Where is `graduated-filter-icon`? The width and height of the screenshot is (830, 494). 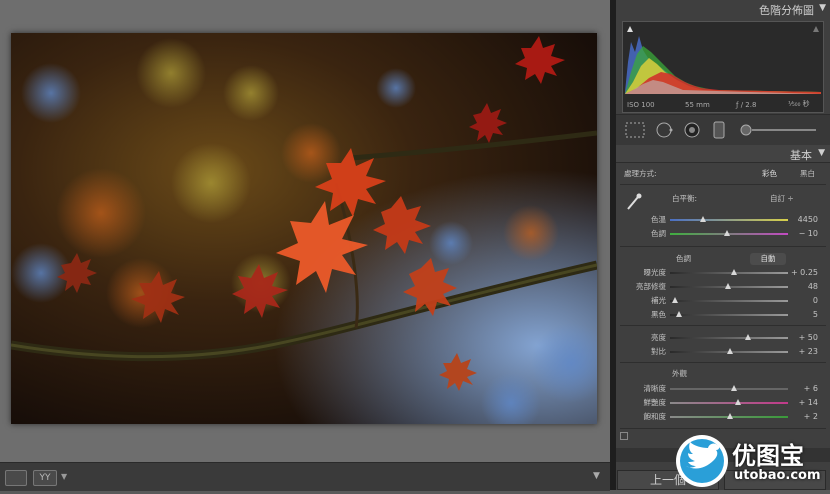
graduated-filter-icon is located at coordinates (719, 130).